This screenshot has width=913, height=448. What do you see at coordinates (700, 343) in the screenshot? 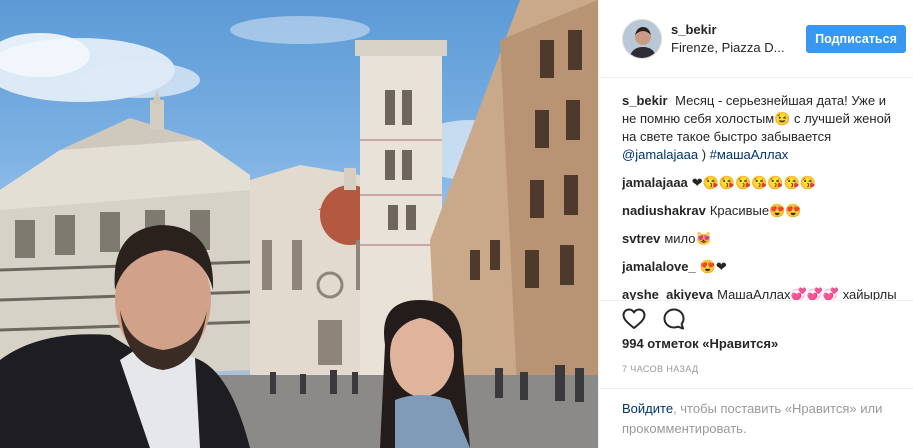
I see `likes-count: 994 отметок «Нравится»` at bounding box center [700, 343].